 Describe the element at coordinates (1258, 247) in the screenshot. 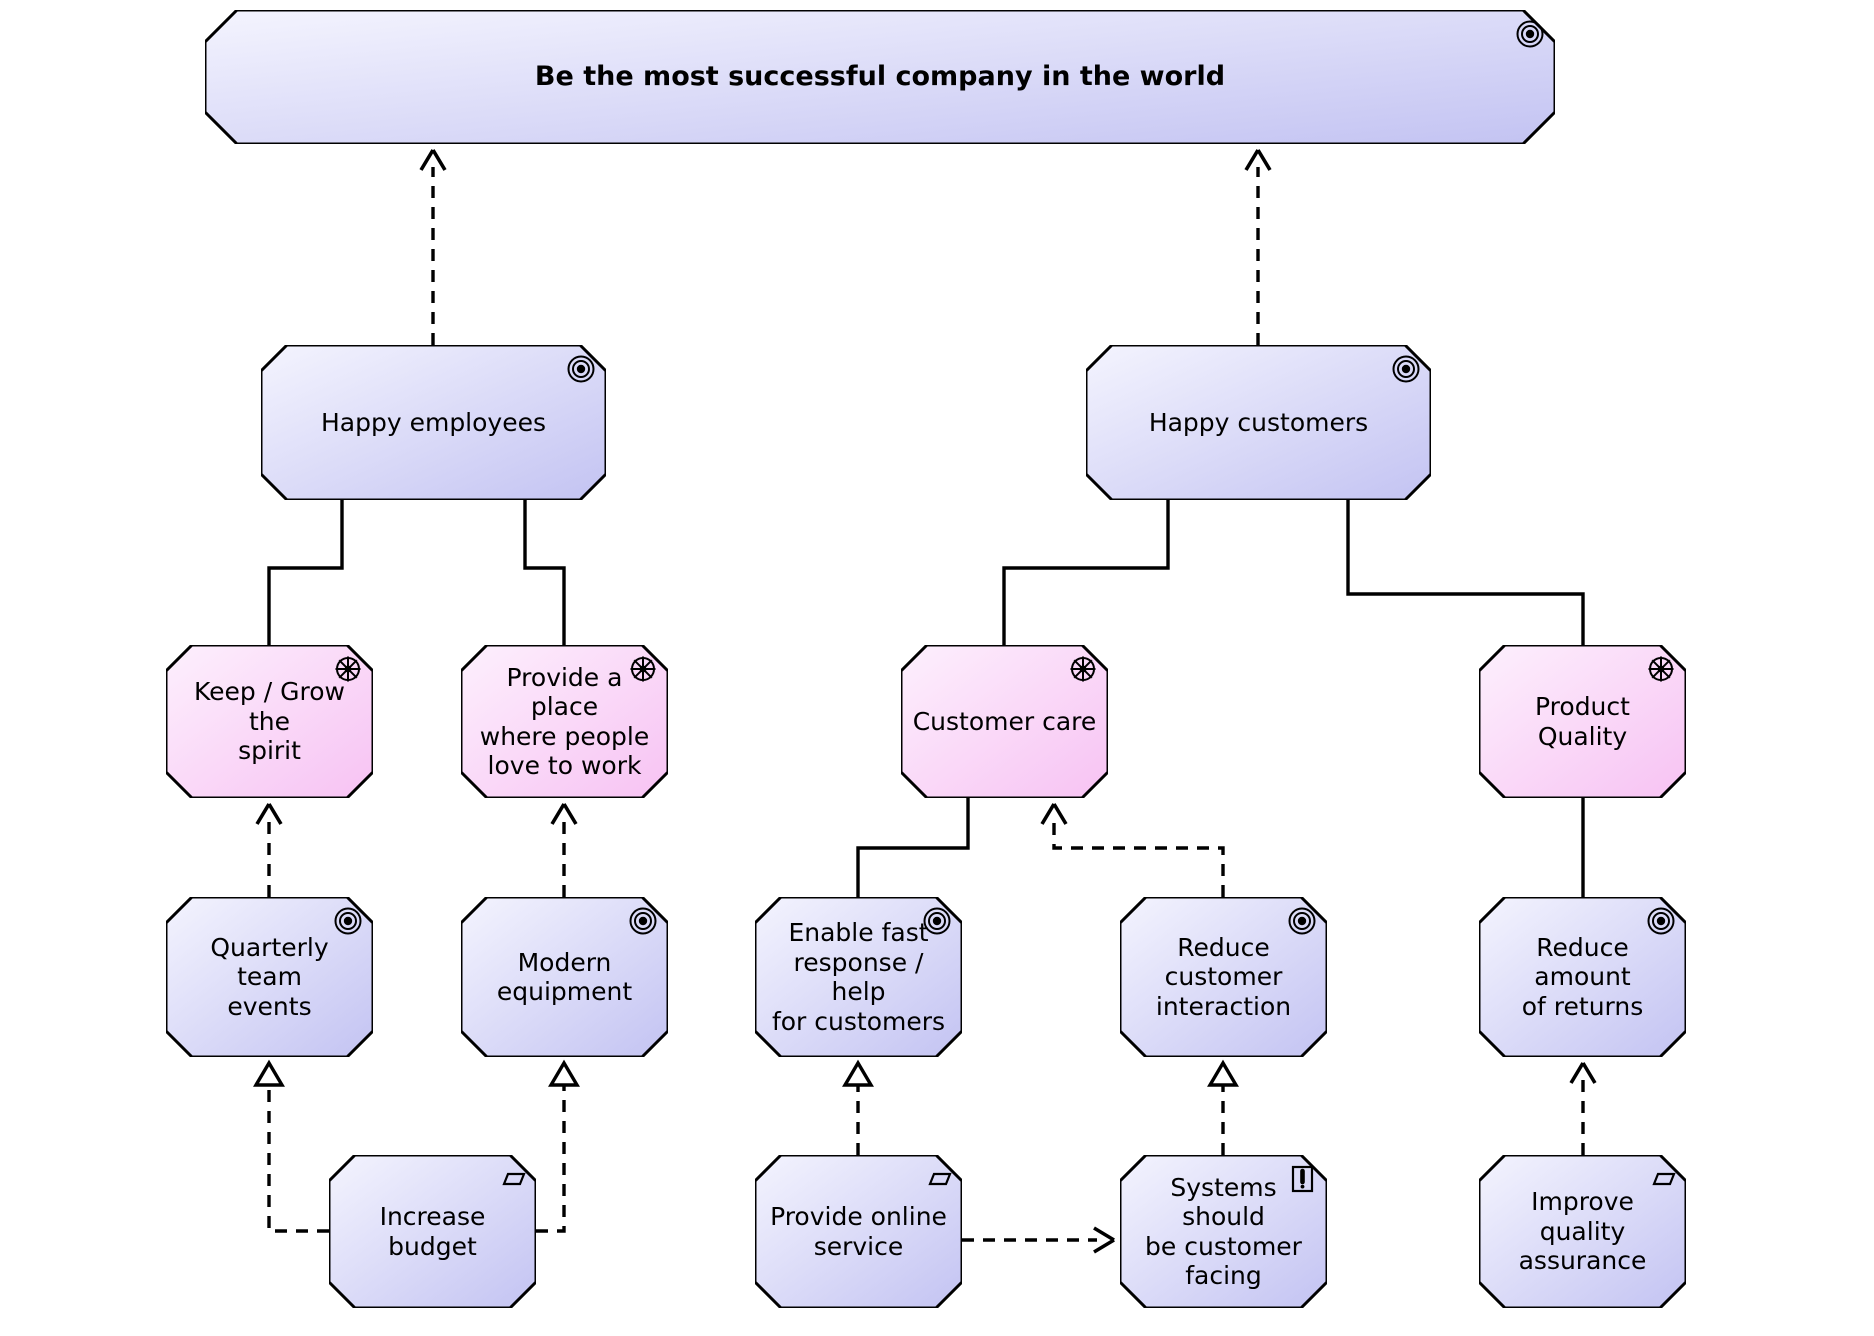

I see `edge-happy-customers-to-goal-main` at that location.